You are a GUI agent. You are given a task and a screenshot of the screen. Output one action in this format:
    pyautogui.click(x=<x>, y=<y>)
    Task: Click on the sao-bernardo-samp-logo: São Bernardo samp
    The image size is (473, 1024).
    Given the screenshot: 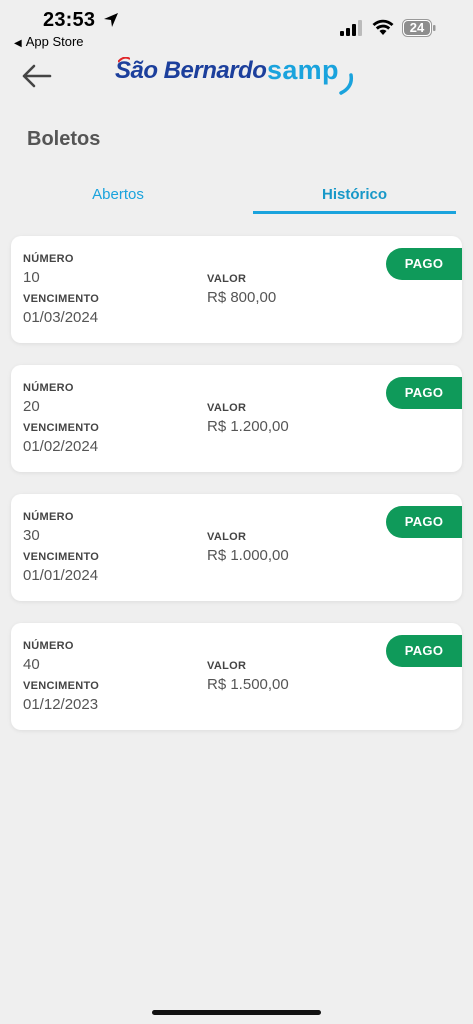 What is the action you would take?
    pyautogui.click(x=237, y=76)
    